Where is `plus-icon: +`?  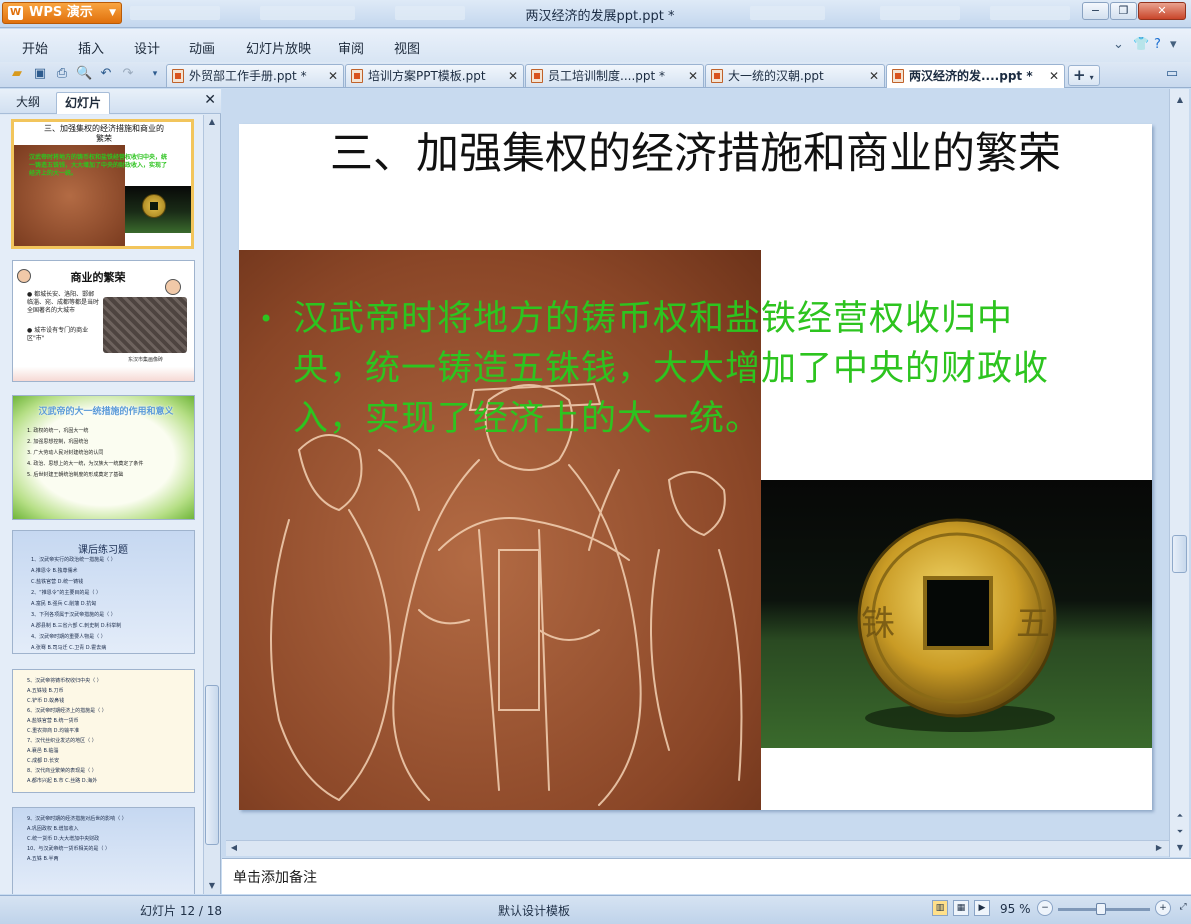 plus-icon: + is located at coordinates (1079, 75).